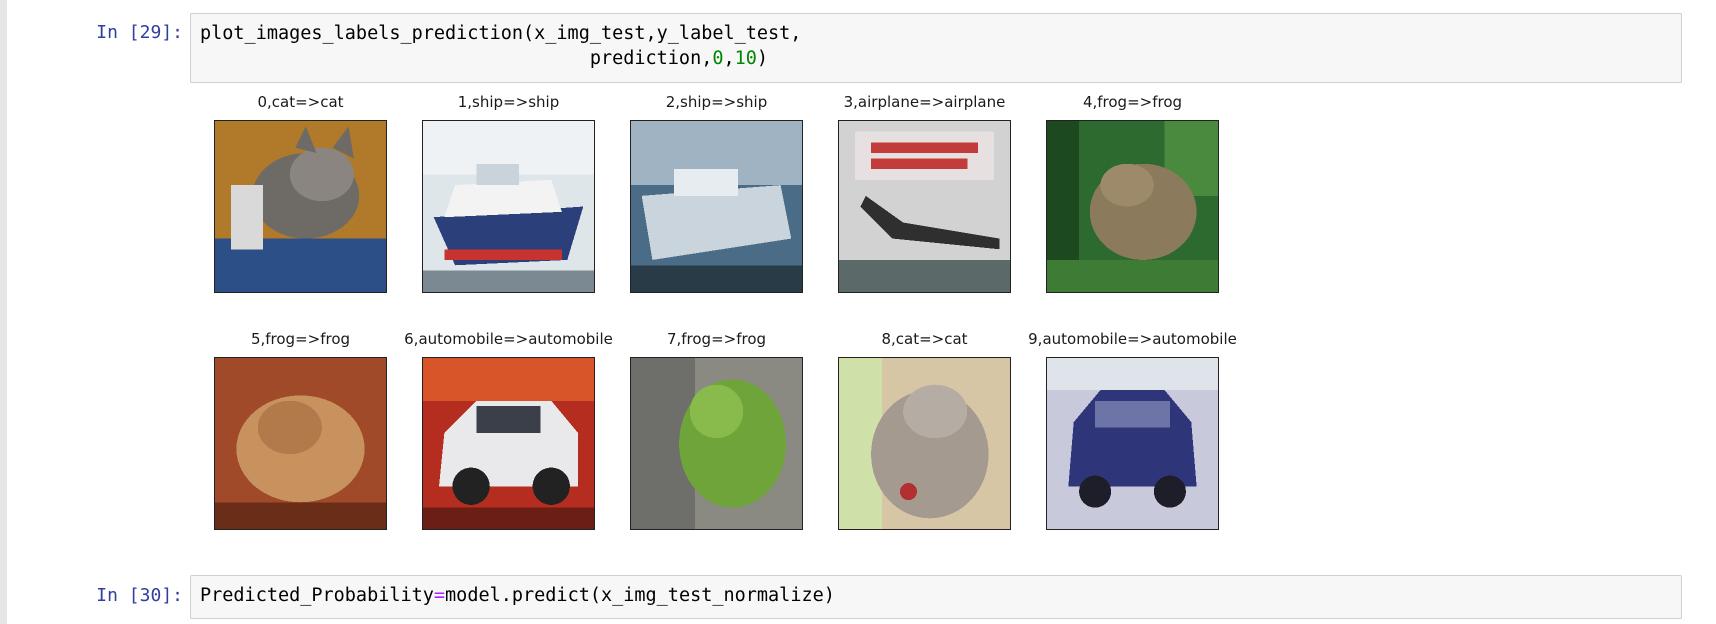  What do you see at coordinates (1132, 102) in the screenshot?
I see `image-title: 4,frog=>frog` at bounding box center [1132, 102].